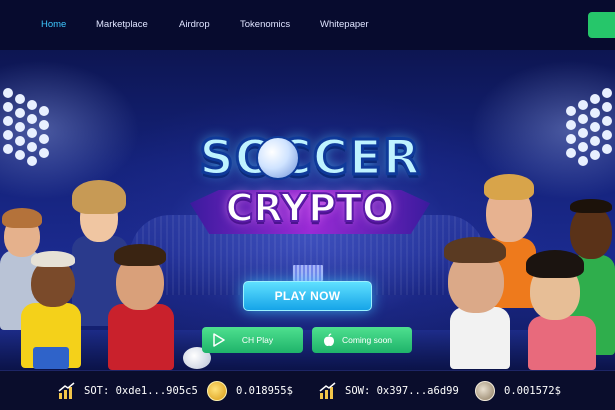 This screenshot has width=615, height=410. Describe the element at coordinates (344, 24) in the screenshot. I see `nav-whitepaper: Whitepaper` at that location.